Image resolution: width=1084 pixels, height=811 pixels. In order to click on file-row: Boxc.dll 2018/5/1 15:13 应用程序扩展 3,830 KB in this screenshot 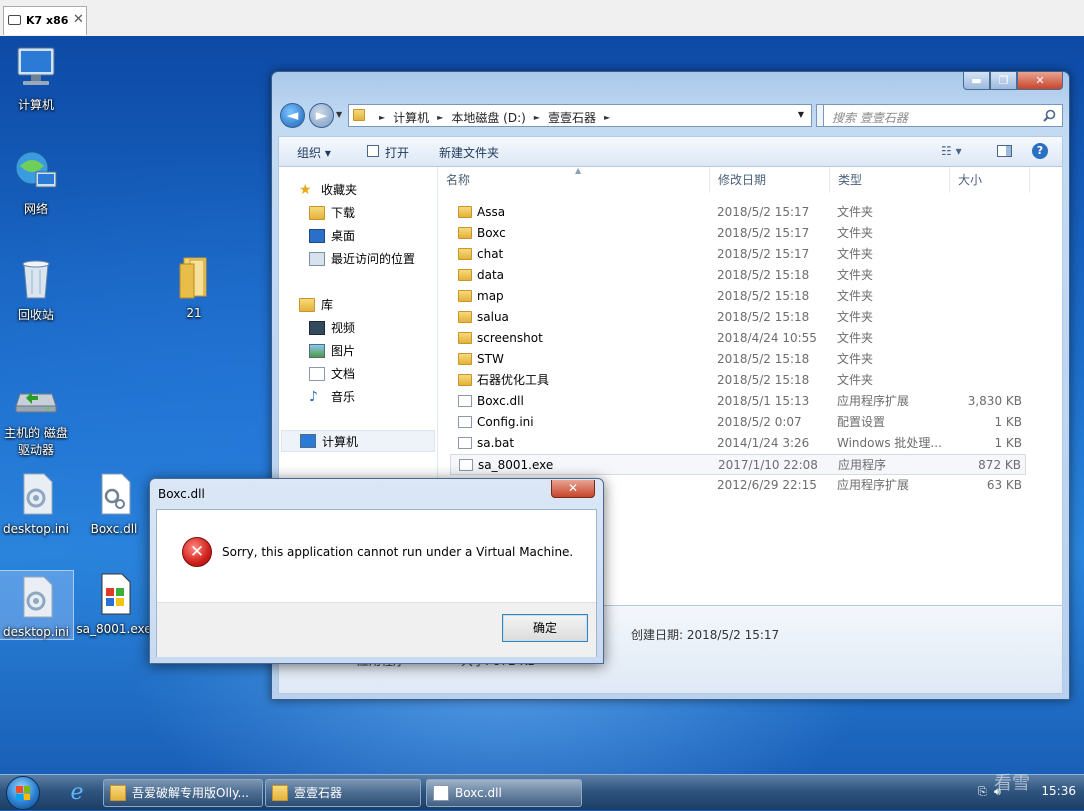, I will do `click(738, 401)`.